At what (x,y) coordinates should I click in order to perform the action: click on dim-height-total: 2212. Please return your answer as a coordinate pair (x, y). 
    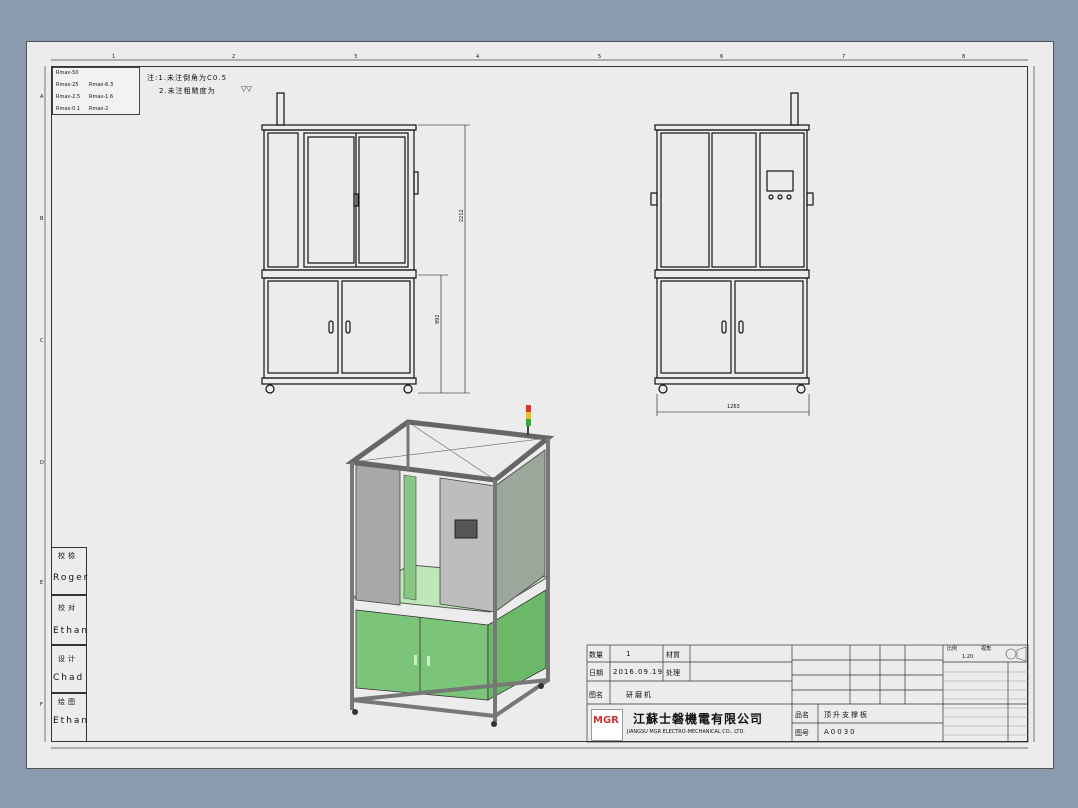
    Looking at the image, I should click on (462, 215).